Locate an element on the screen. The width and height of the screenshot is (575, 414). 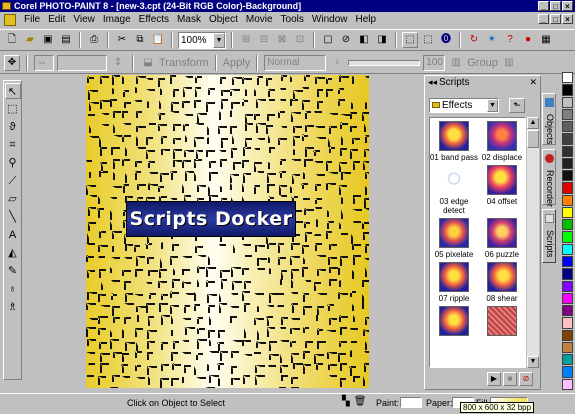
lasso-tool-icon: ϑ is located at coordinates (13, 127).